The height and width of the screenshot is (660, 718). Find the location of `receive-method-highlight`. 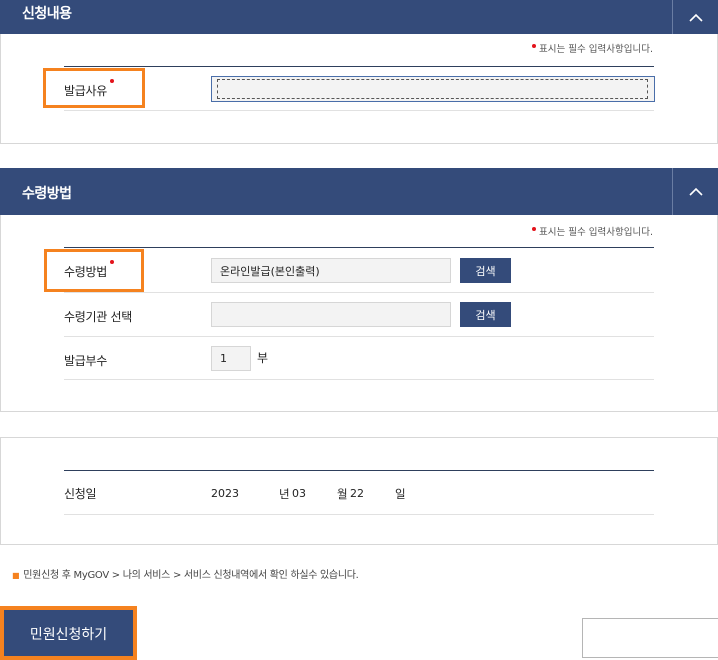

receive-method-highlight is located at coordinates (94, 270).